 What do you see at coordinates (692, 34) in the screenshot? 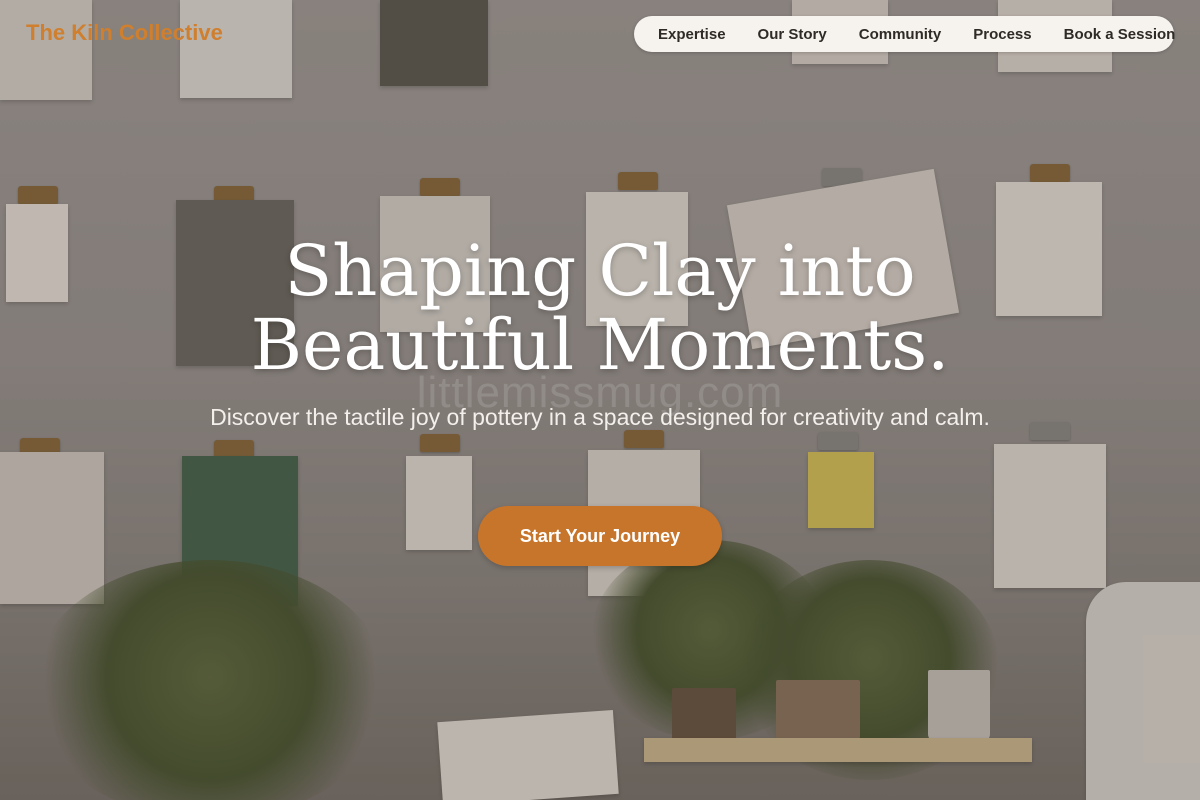
I see `nav-link-expertise: Expertise` at bounding box center [692, 34].